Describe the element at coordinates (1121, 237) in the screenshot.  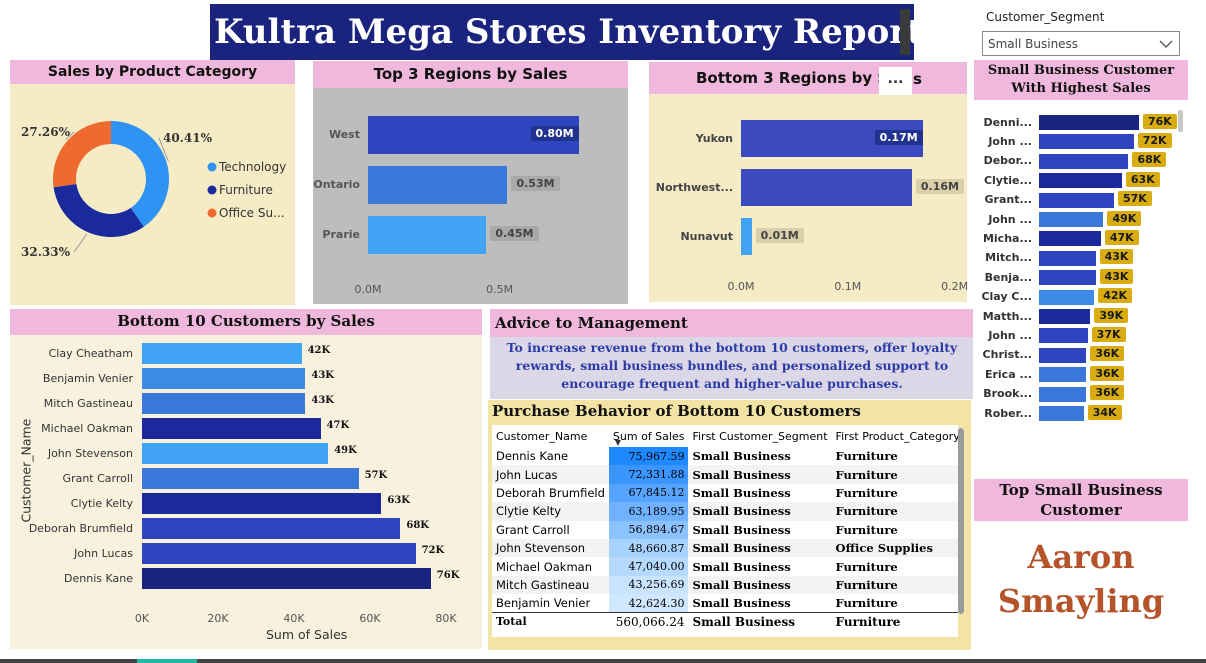
I see `data-label: 47K` at that location.